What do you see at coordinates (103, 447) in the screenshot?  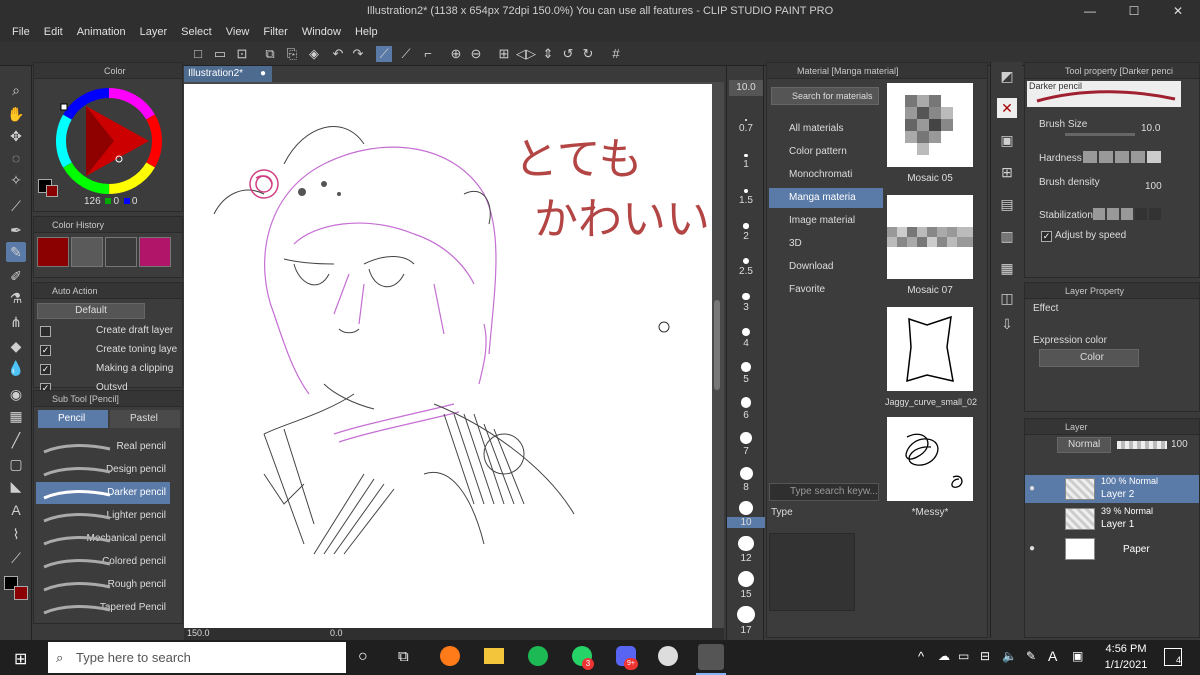 I see `brush-item: Real pencil` at bounding box center [103, 447].